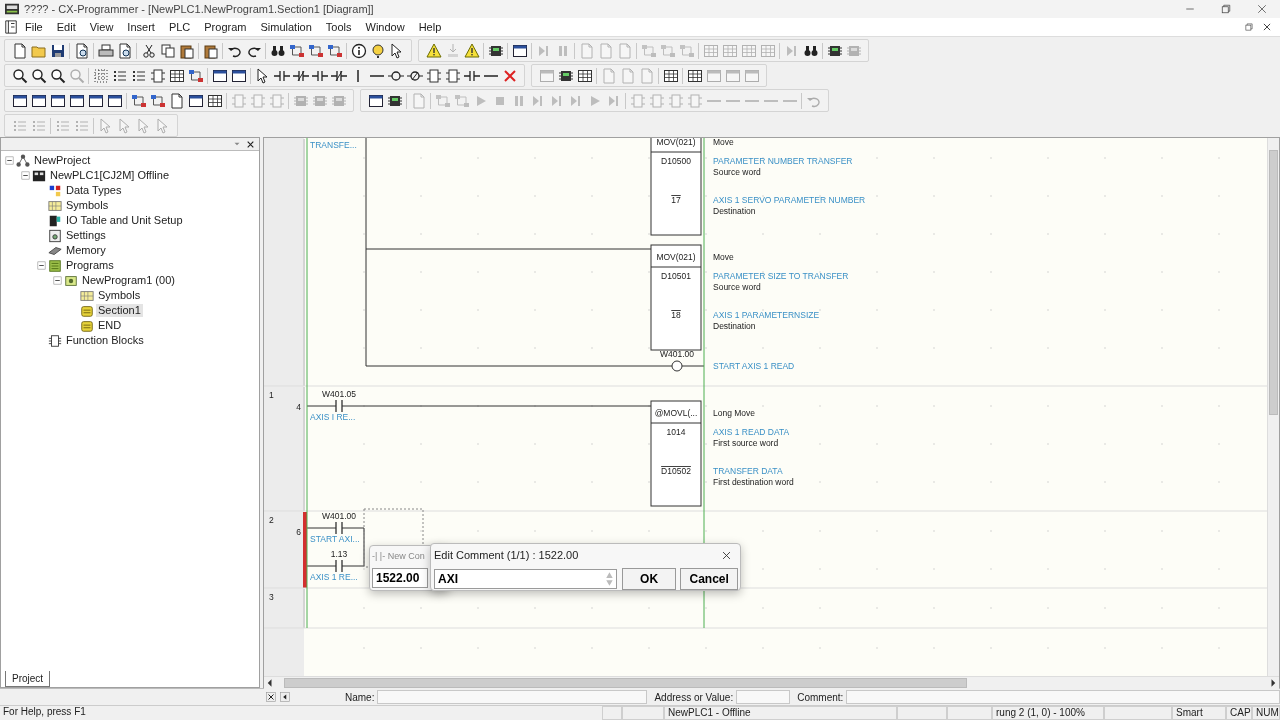 Image resolution: width=1280 pixels, height=720 pixels. Describe the element at coordinates (179, 27) in the screenshot. I see `menu-item: PLC` at that location.